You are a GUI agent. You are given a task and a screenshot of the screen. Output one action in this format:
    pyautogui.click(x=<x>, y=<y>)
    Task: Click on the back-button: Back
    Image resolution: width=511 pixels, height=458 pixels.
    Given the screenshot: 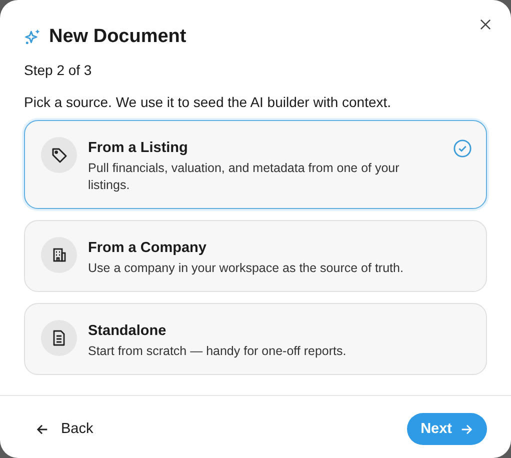 What is the action you would take?
    pyautogui.click(x=65, y=429)
    